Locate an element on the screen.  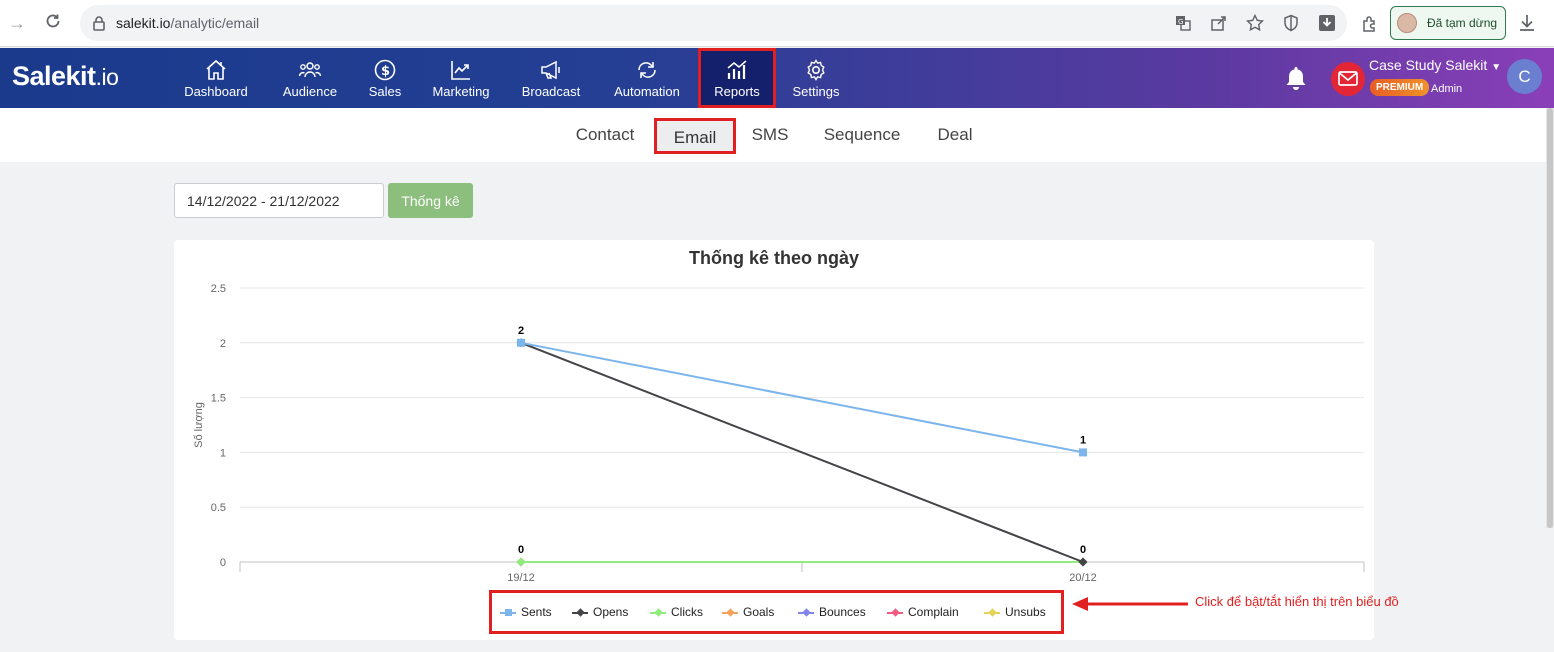
lock-icon is located at coordinates (99, 23).